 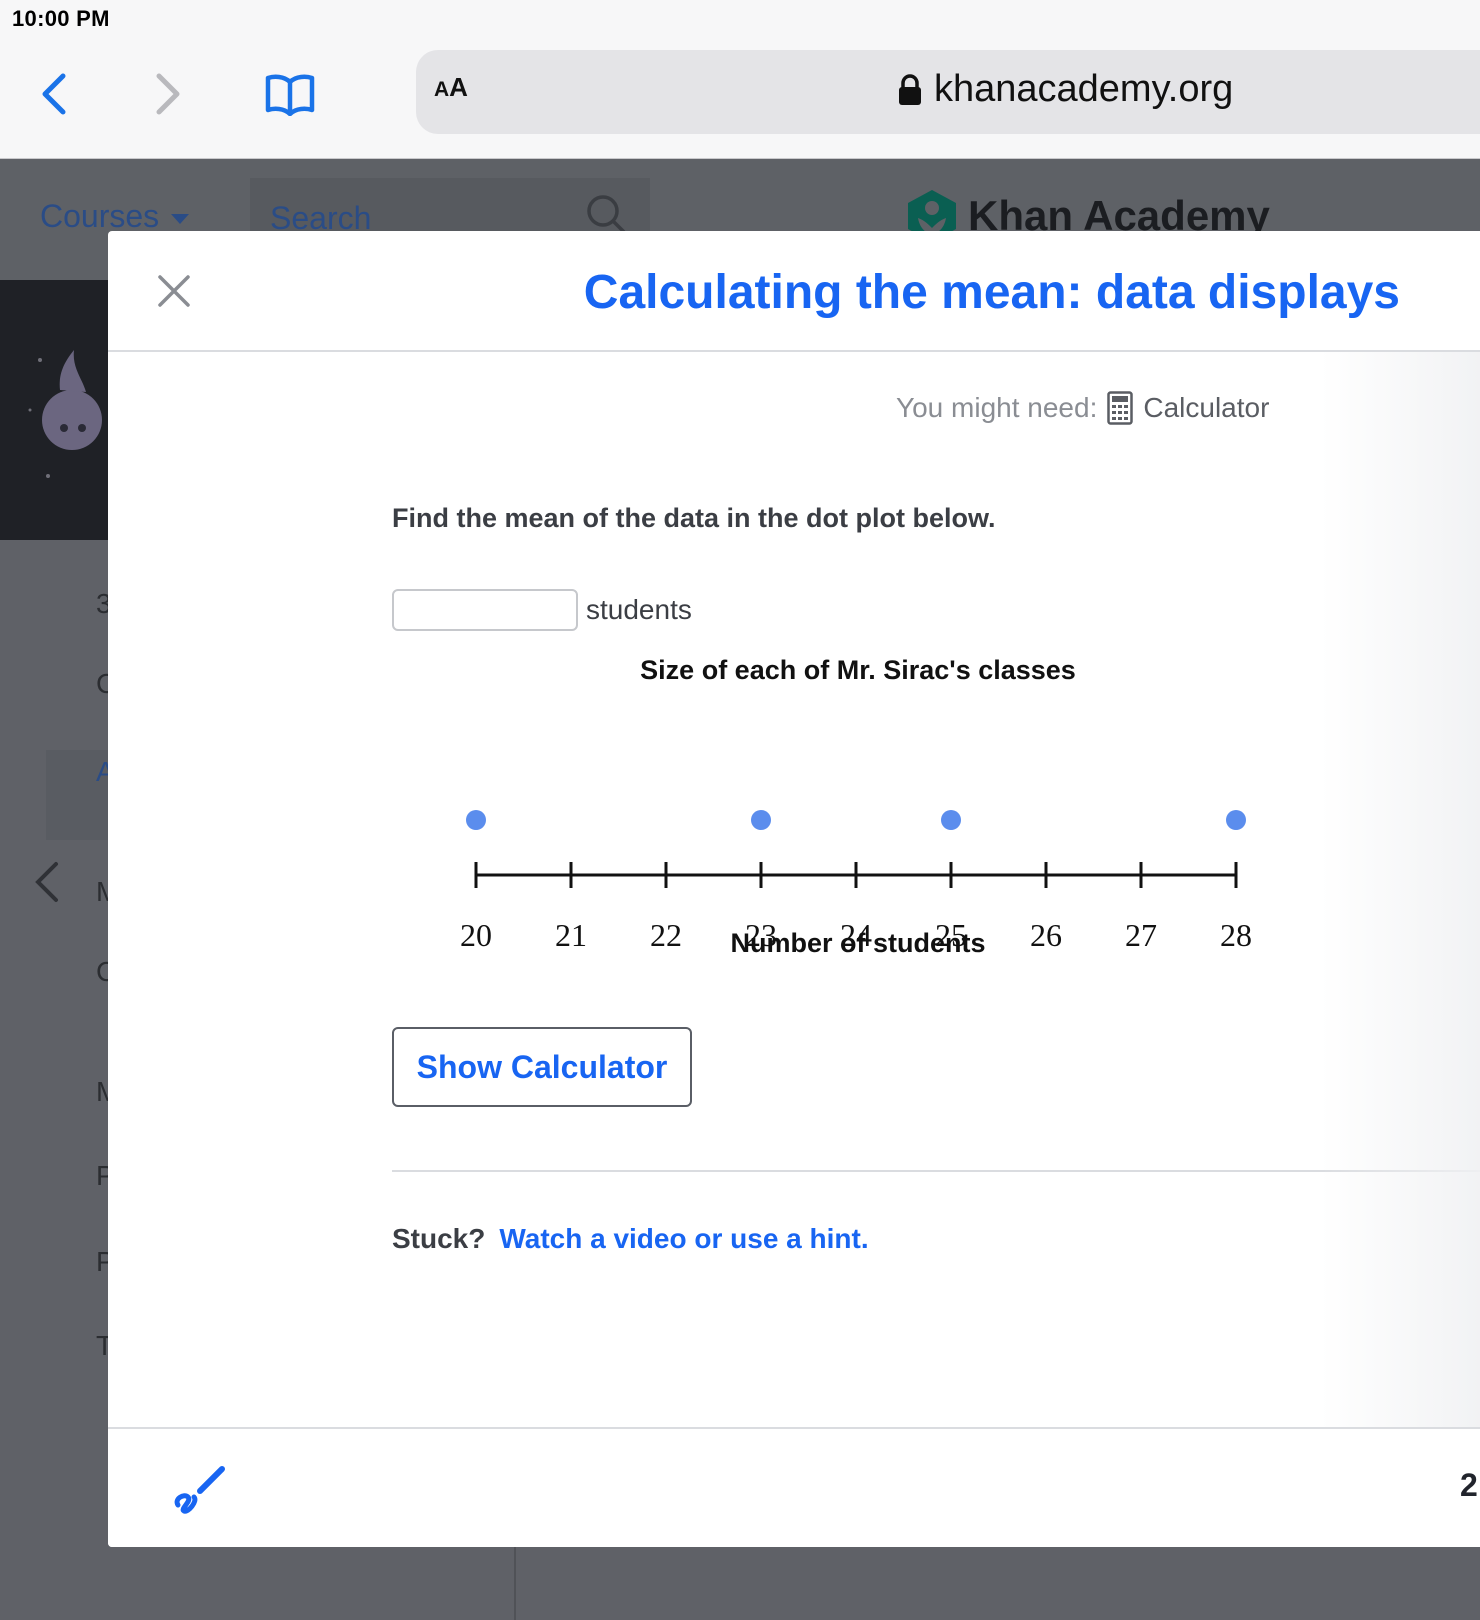 I want to click on close-icon, so click(x=174, y=291).